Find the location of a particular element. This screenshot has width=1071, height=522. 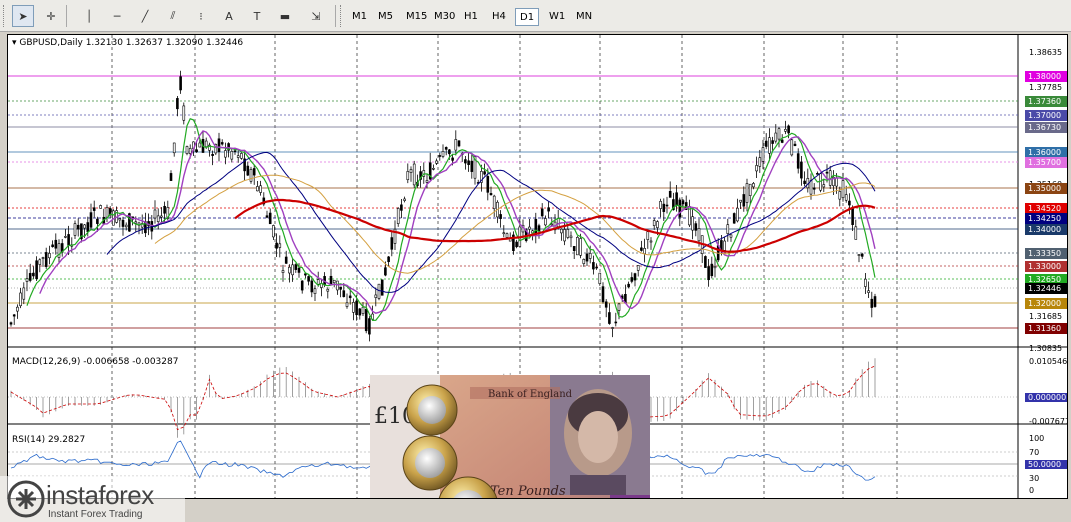

vertical-line-tool: │ is located at coordinates (89, 16).